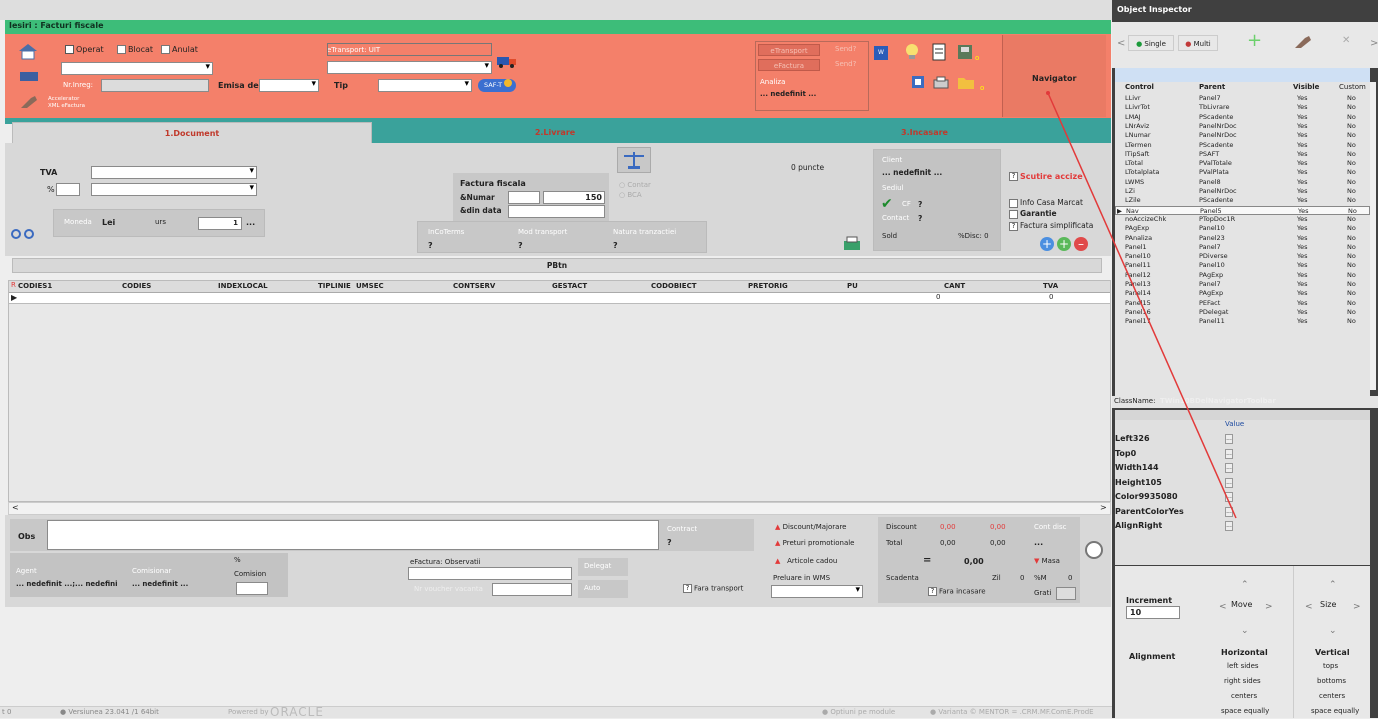 This screenshot has height=719, width=1378. I want to click on add-green-icon: +, so click(1064, 244).